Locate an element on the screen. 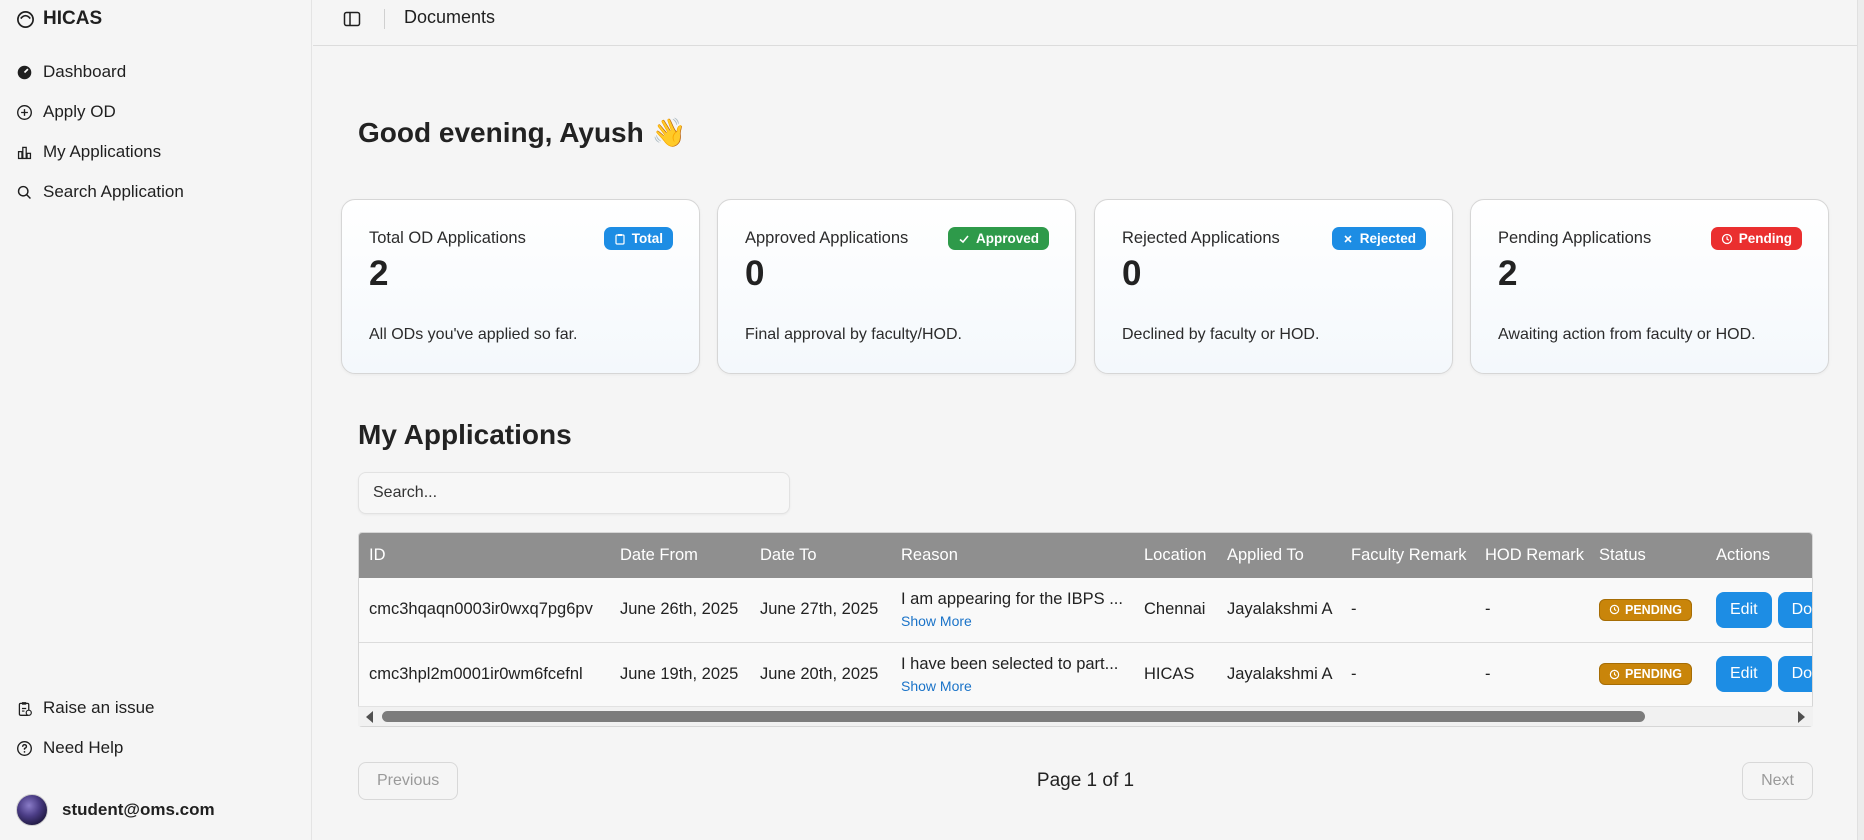  plus-circle-icon is located at coordinates (24, 112).